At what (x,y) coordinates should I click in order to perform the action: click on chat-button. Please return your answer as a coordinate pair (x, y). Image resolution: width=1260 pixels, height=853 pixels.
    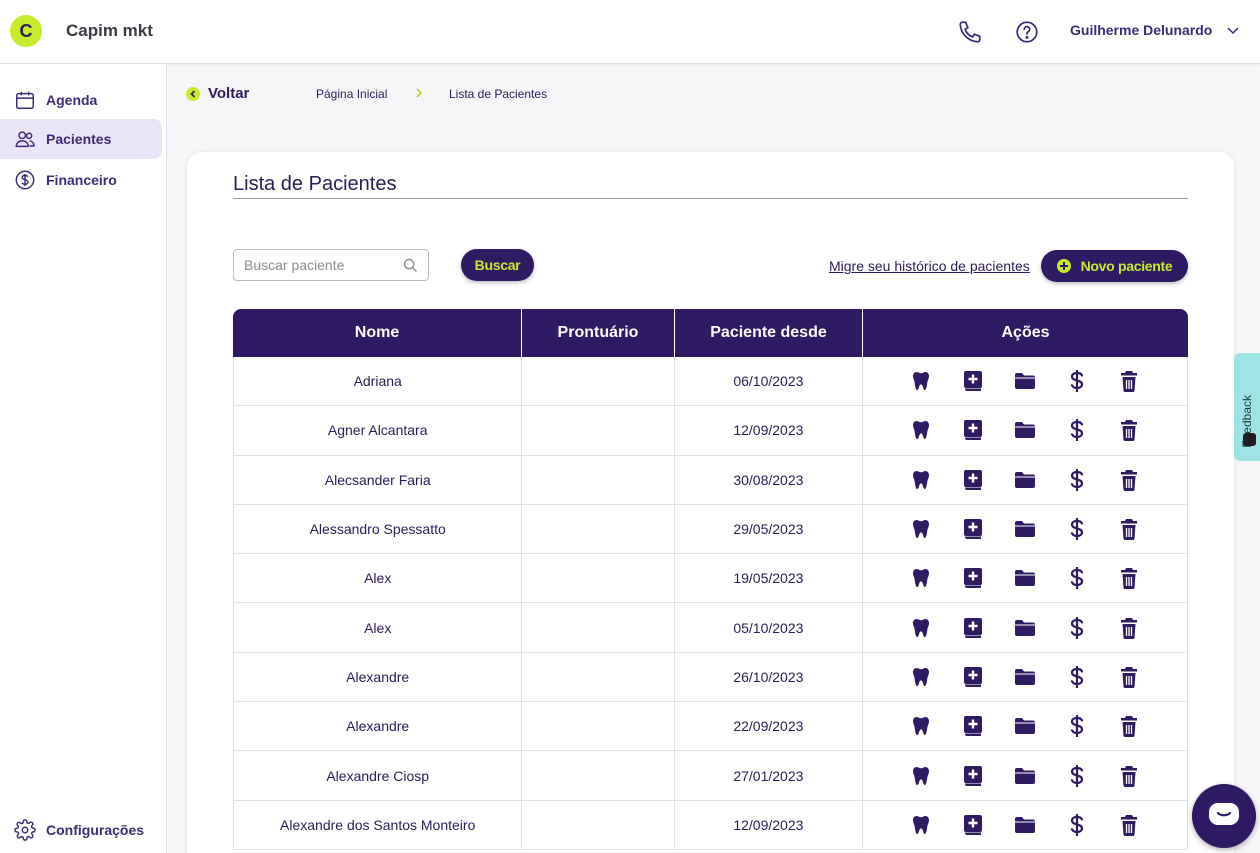
    Looking at the image, I should click on (1224, 816).